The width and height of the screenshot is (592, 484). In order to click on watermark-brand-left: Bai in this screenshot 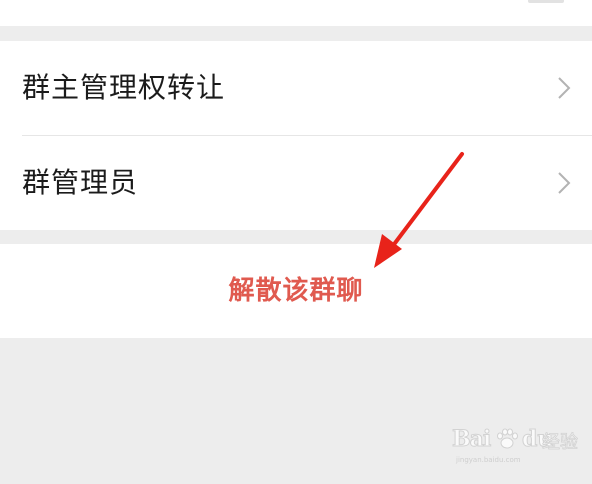, I will do `click(471, 439)`.